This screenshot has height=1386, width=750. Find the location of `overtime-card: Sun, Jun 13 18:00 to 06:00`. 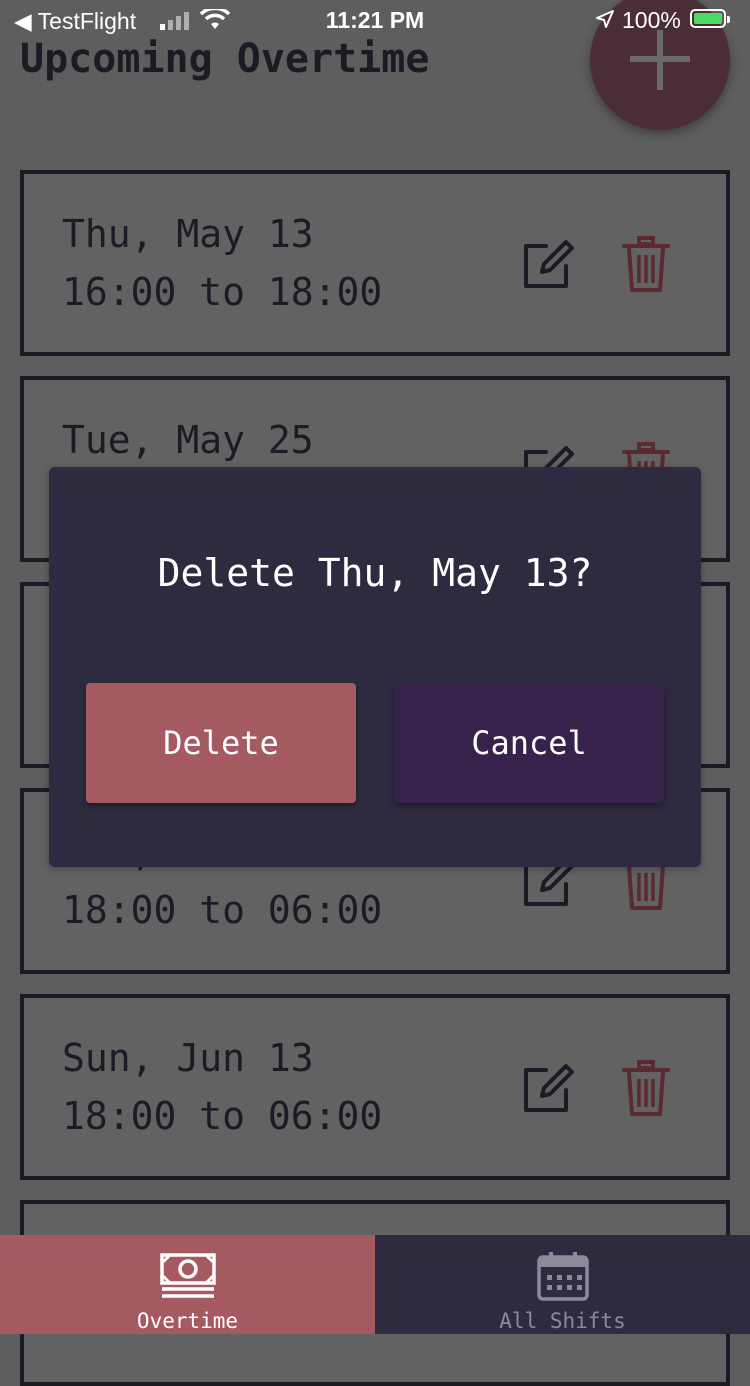

overtime-card: Sun, Jun 13 18:00 to 06:00 is located at coordinates (375, 1087).